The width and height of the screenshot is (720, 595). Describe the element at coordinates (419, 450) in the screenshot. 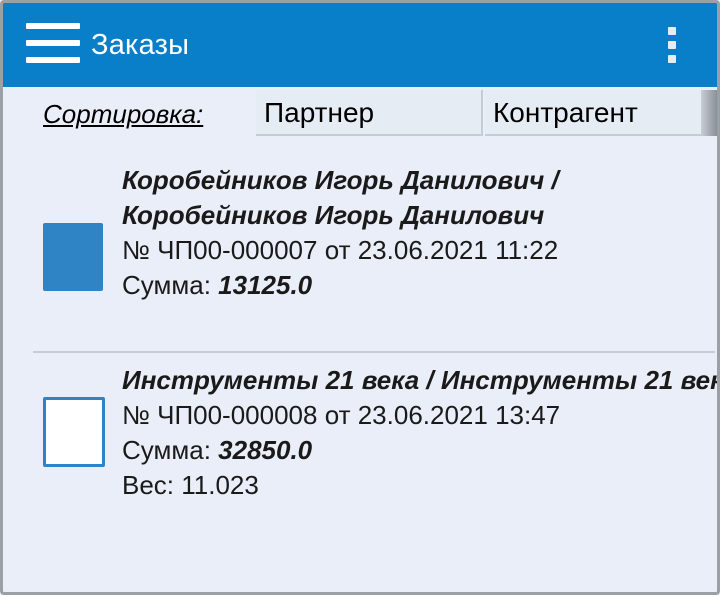

I see `order-sum: Сумма: 32850.0` at that location.